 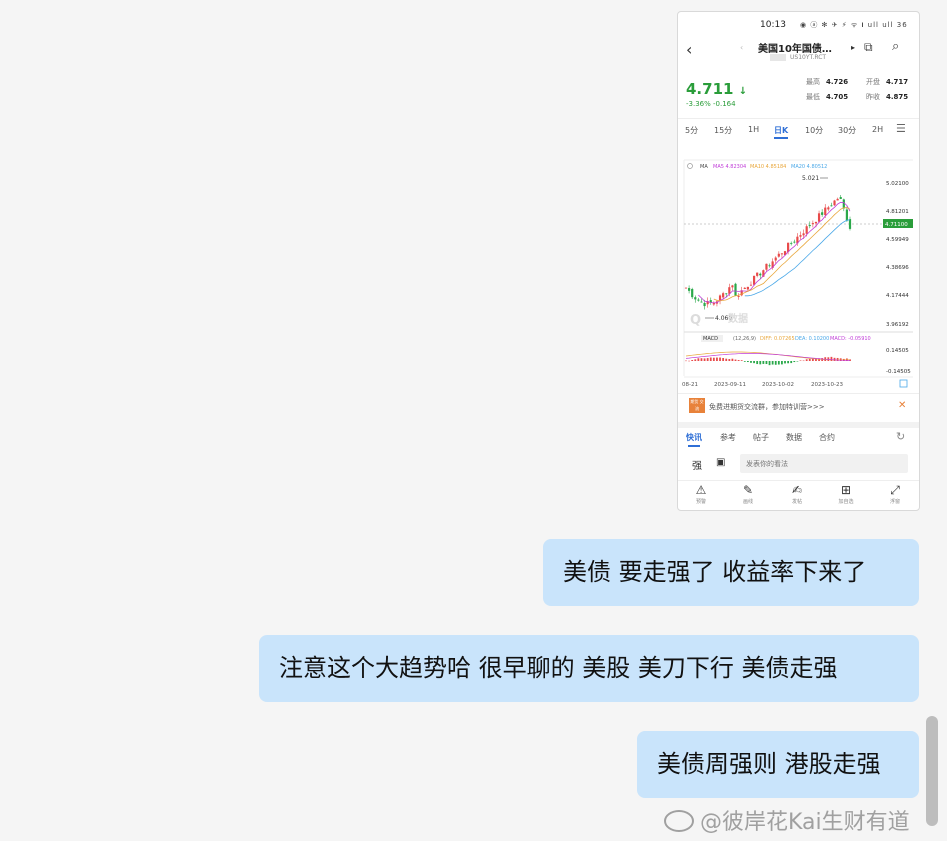 I want to click on tab-period-15m: 15分, so click(x=723, y=130).